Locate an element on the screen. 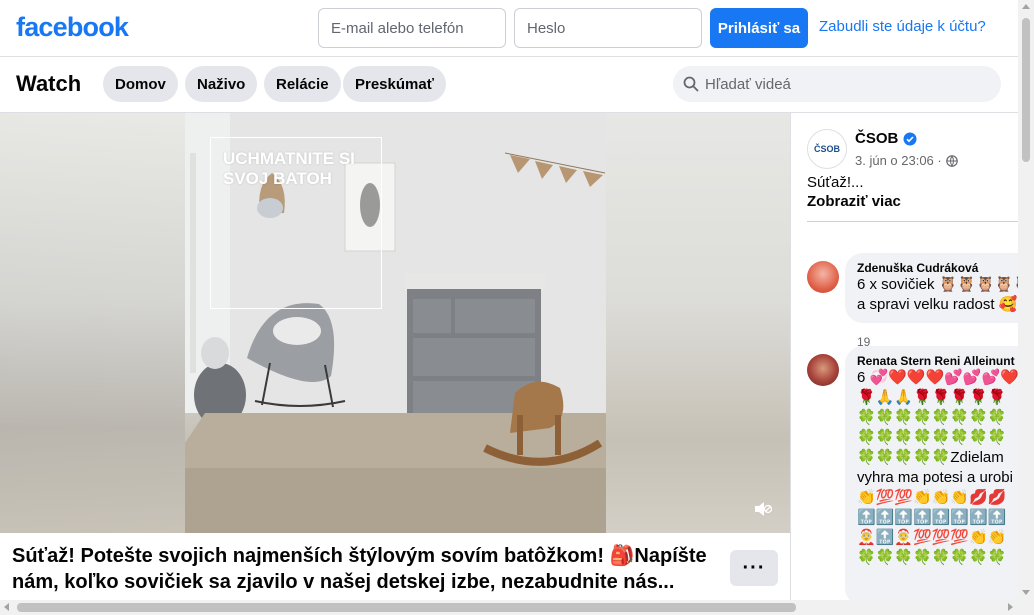 The image size is (1034, 615). overlay-text: UCHMATNITE SI SVOJ BATOH is located at coordinates (289, 168).